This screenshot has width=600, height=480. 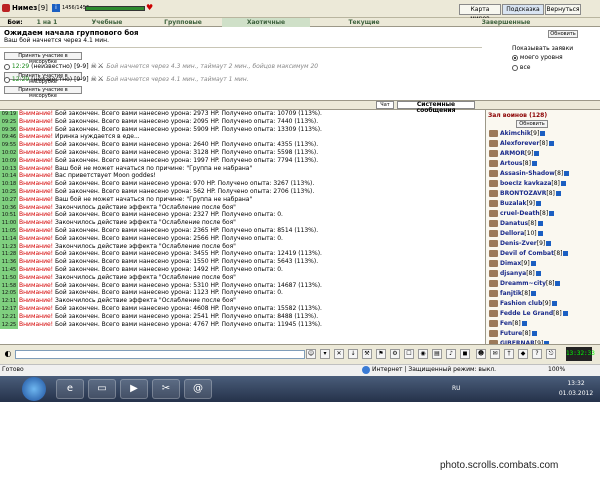 What do you see at coordinates (511, 293) in the screenshot?
I see `player-name: fanjtik` at bounding box center [511, 293].